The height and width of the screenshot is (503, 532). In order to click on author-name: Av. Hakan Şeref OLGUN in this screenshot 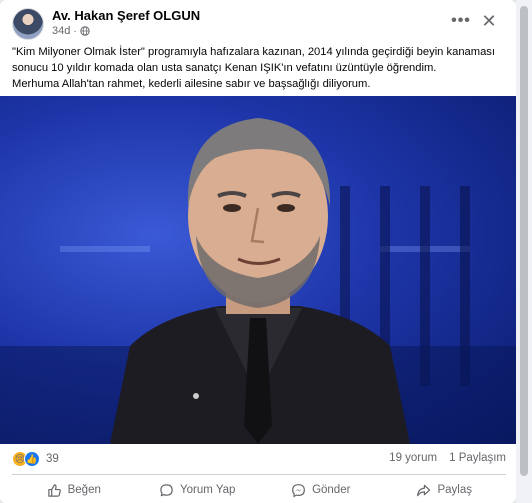, I will do `click(126, 15)`.